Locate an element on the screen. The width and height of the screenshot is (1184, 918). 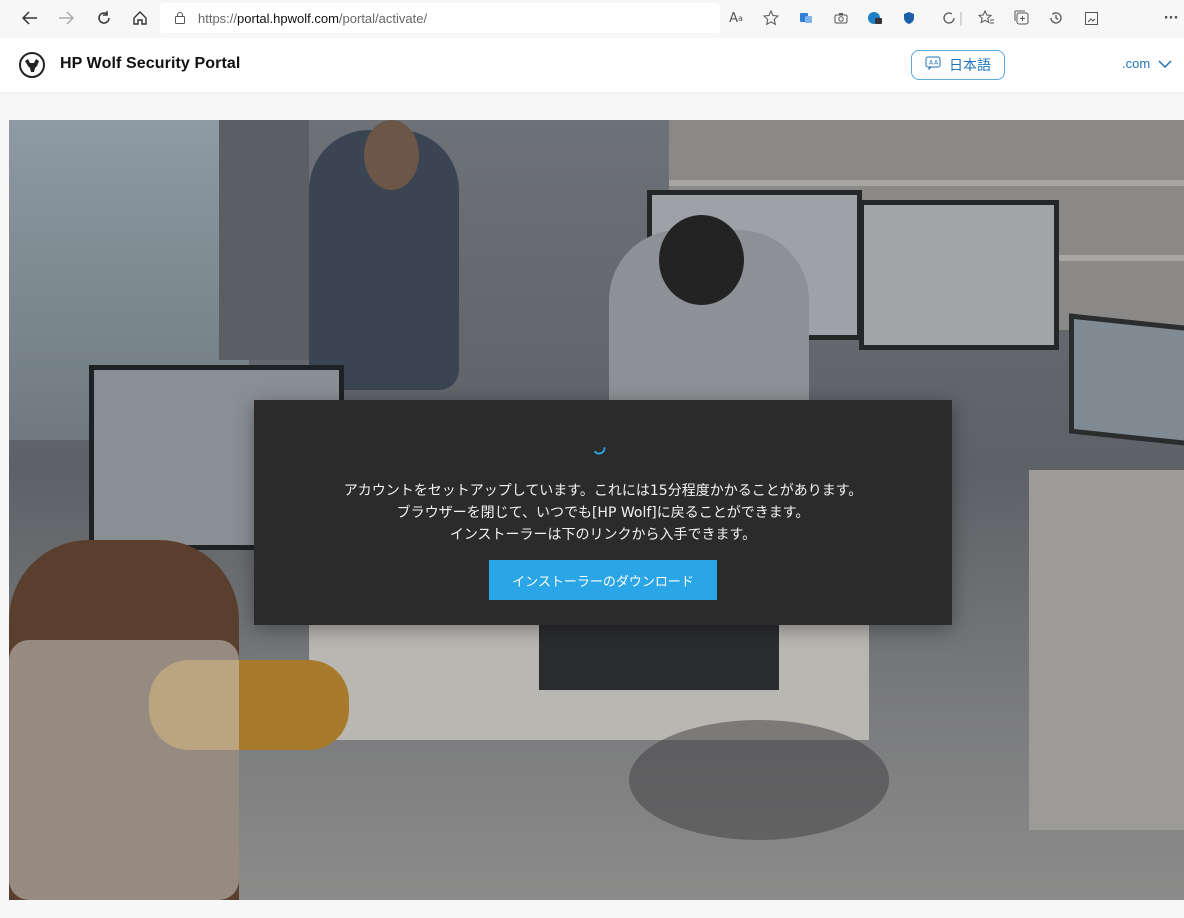
read-aloud-icon: Aa is located at coordinates (736, 18).